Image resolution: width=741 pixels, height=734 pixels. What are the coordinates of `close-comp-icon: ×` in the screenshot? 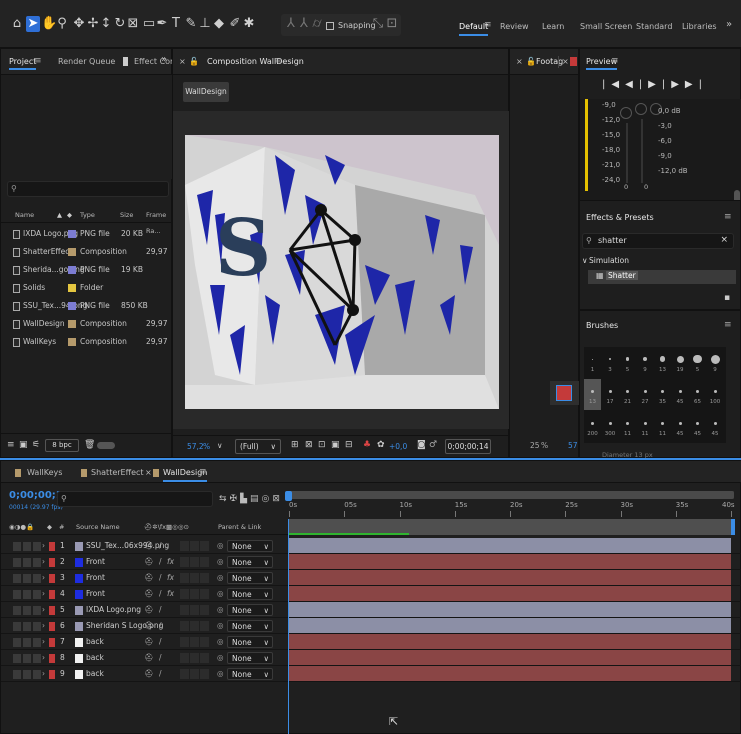 It's located at (182, 61).